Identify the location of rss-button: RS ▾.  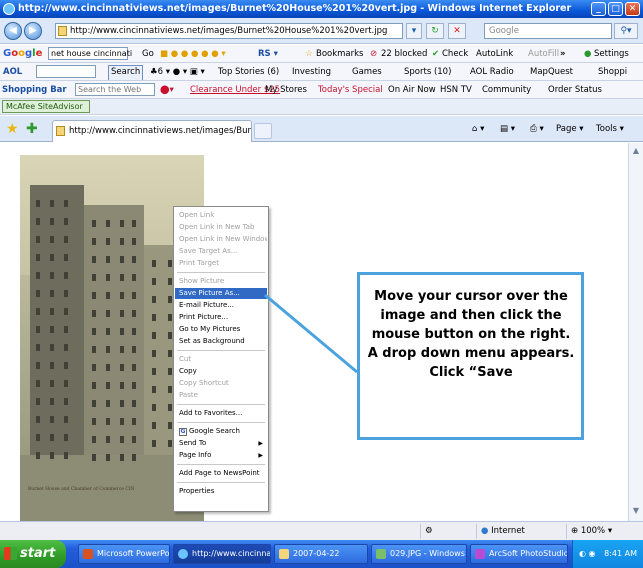
(268, 54).